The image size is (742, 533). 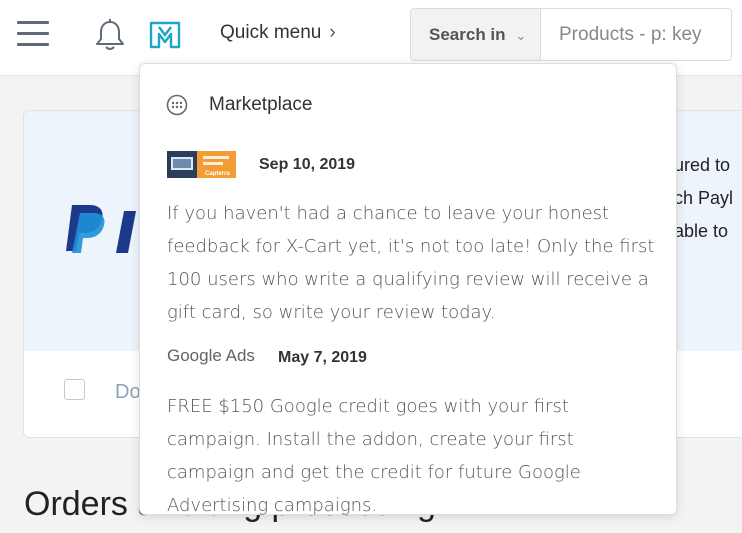 What do you see at coordinates (104, 232) in the screenshot?
I see `paypal-logo` at bounding box center [104, 232].